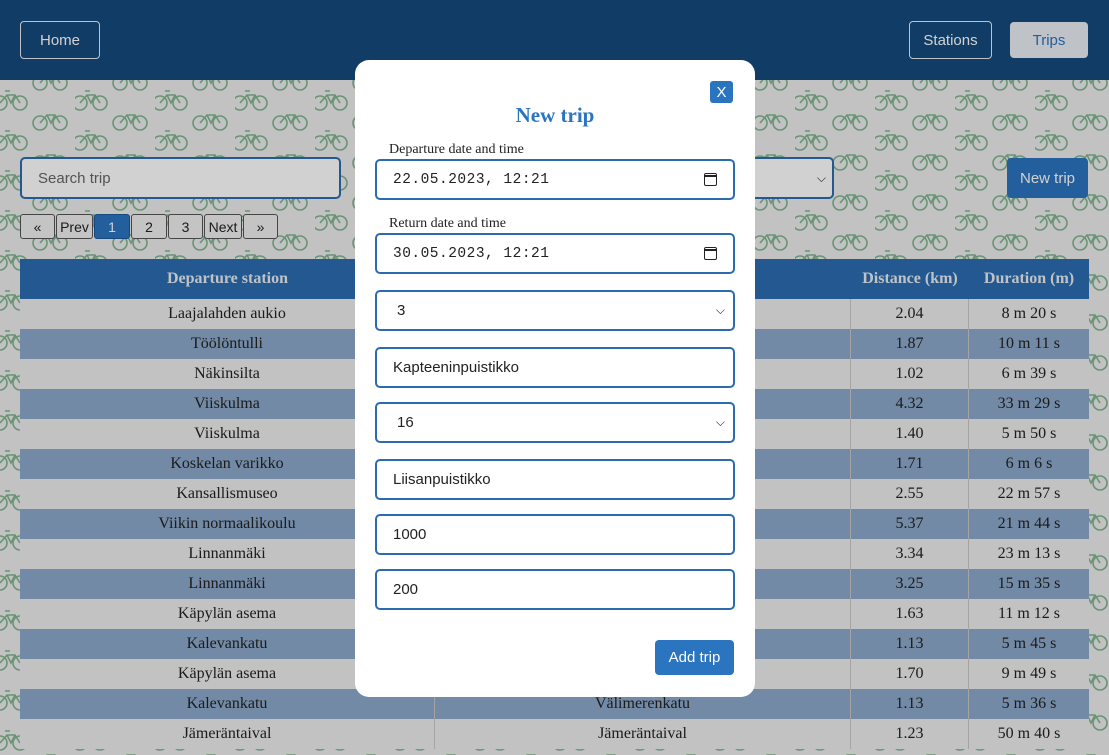 The height and width of the screenshot is (755, 1109). I want to click on departure-station-select-value: 3, so click(401, 310).